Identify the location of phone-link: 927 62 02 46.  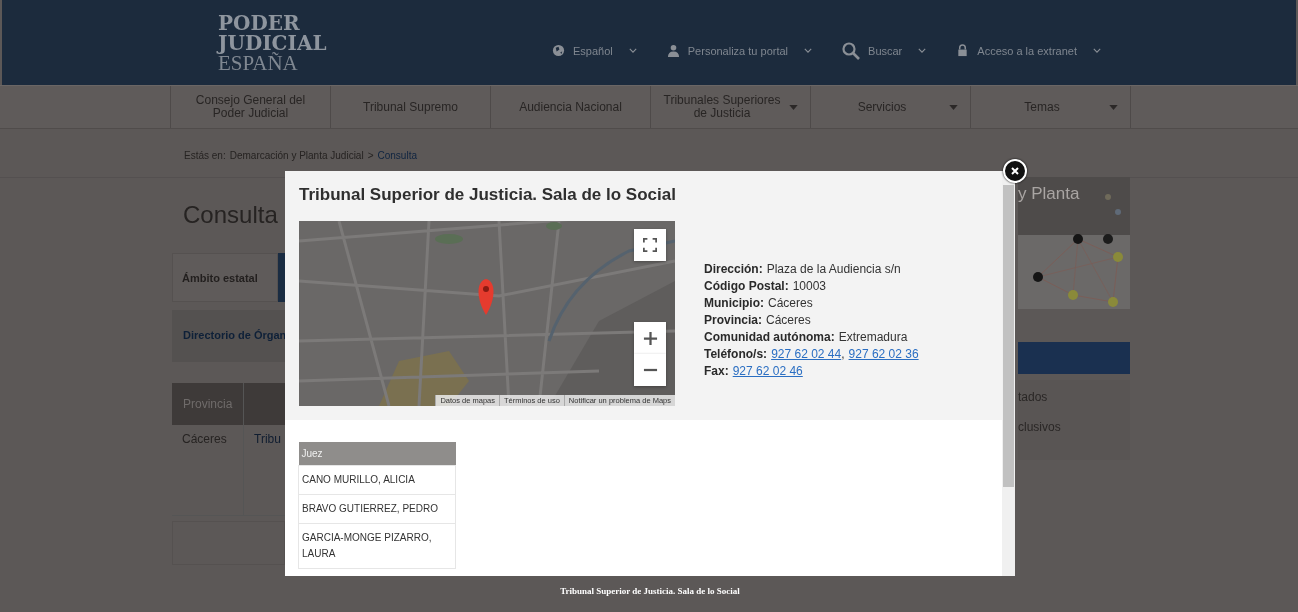
(767, 371).